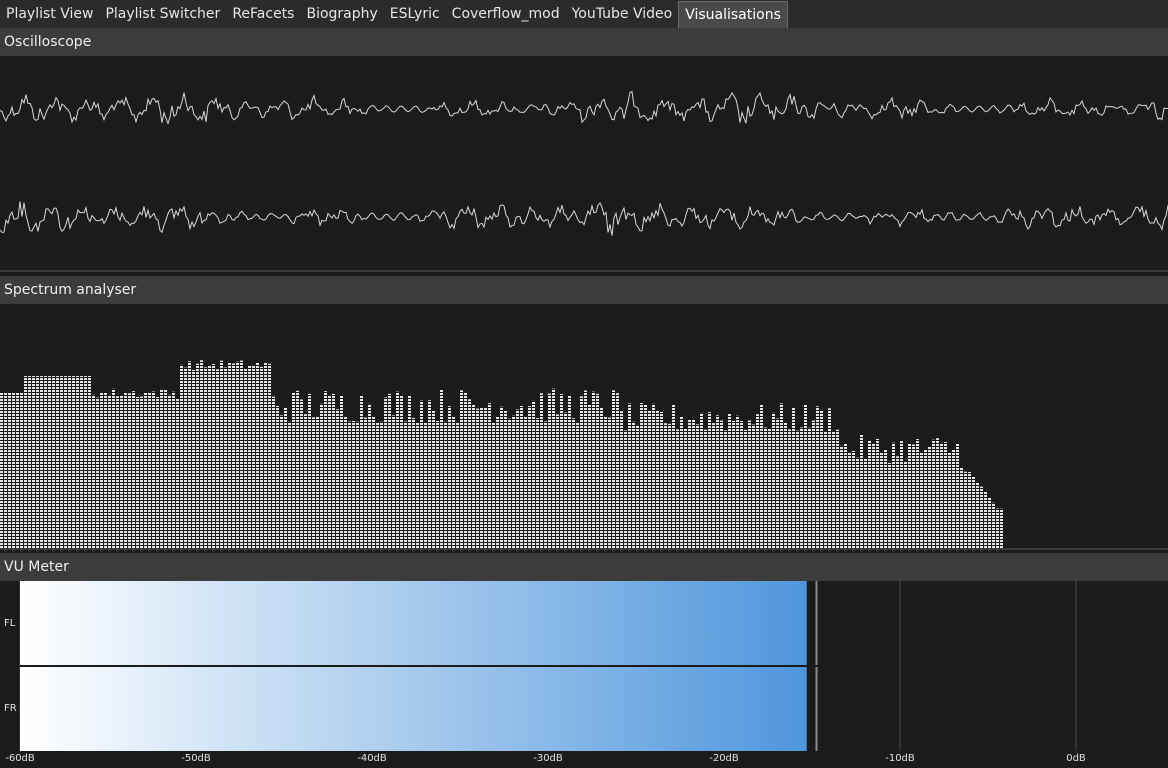 The height and width of the screenshot is (768, 1168). I want to click on tab-refacets: ReFacets, so click(263, 14).